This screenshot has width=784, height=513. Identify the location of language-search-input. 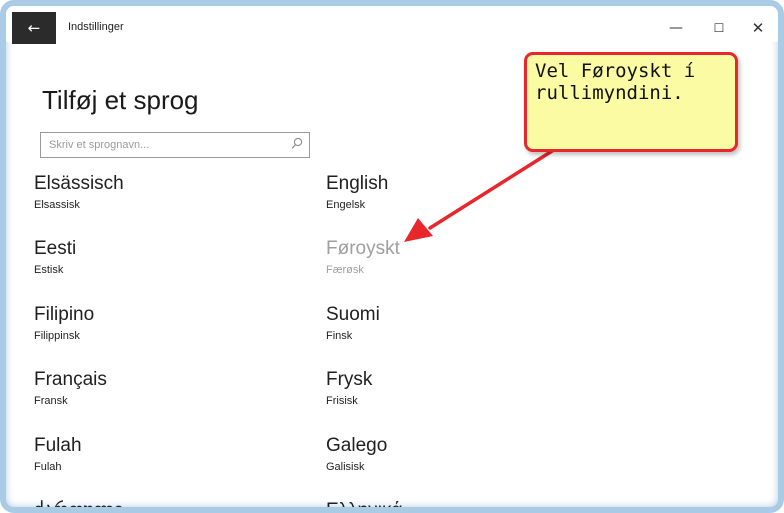
(164, 145).